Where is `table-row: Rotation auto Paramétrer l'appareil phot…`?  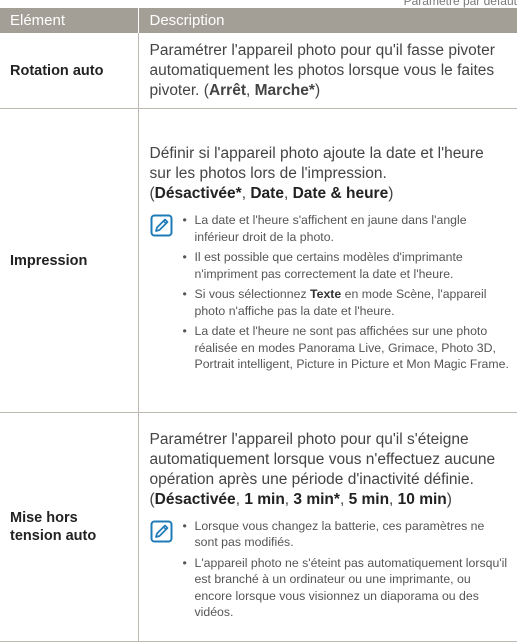 table-row: Rotation auto Paramétrer l'appareil phot… is located at coordinates (258, 71).